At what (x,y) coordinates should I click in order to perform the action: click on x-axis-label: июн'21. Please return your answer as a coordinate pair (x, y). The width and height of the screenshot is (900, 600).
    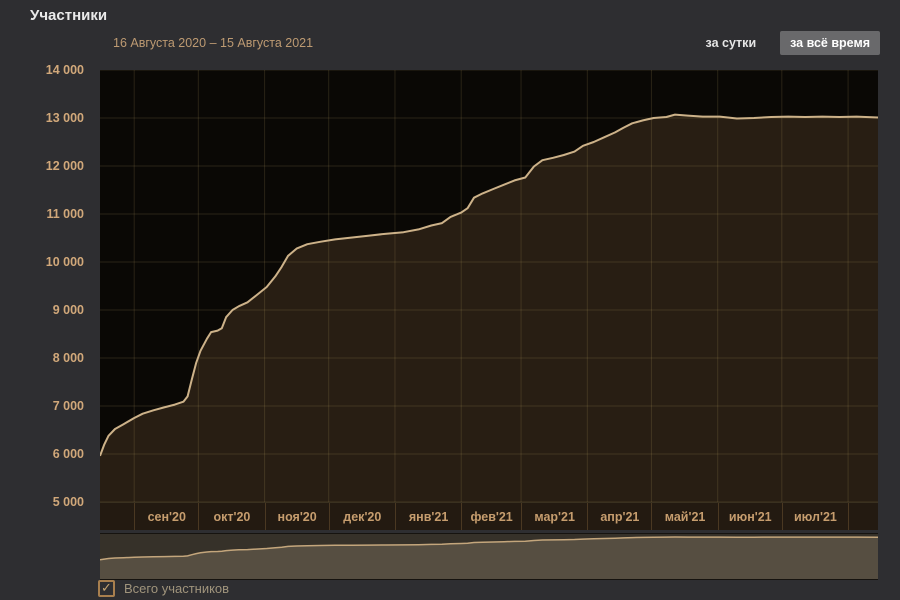
    Looking at the image, I should click on (749, 516).